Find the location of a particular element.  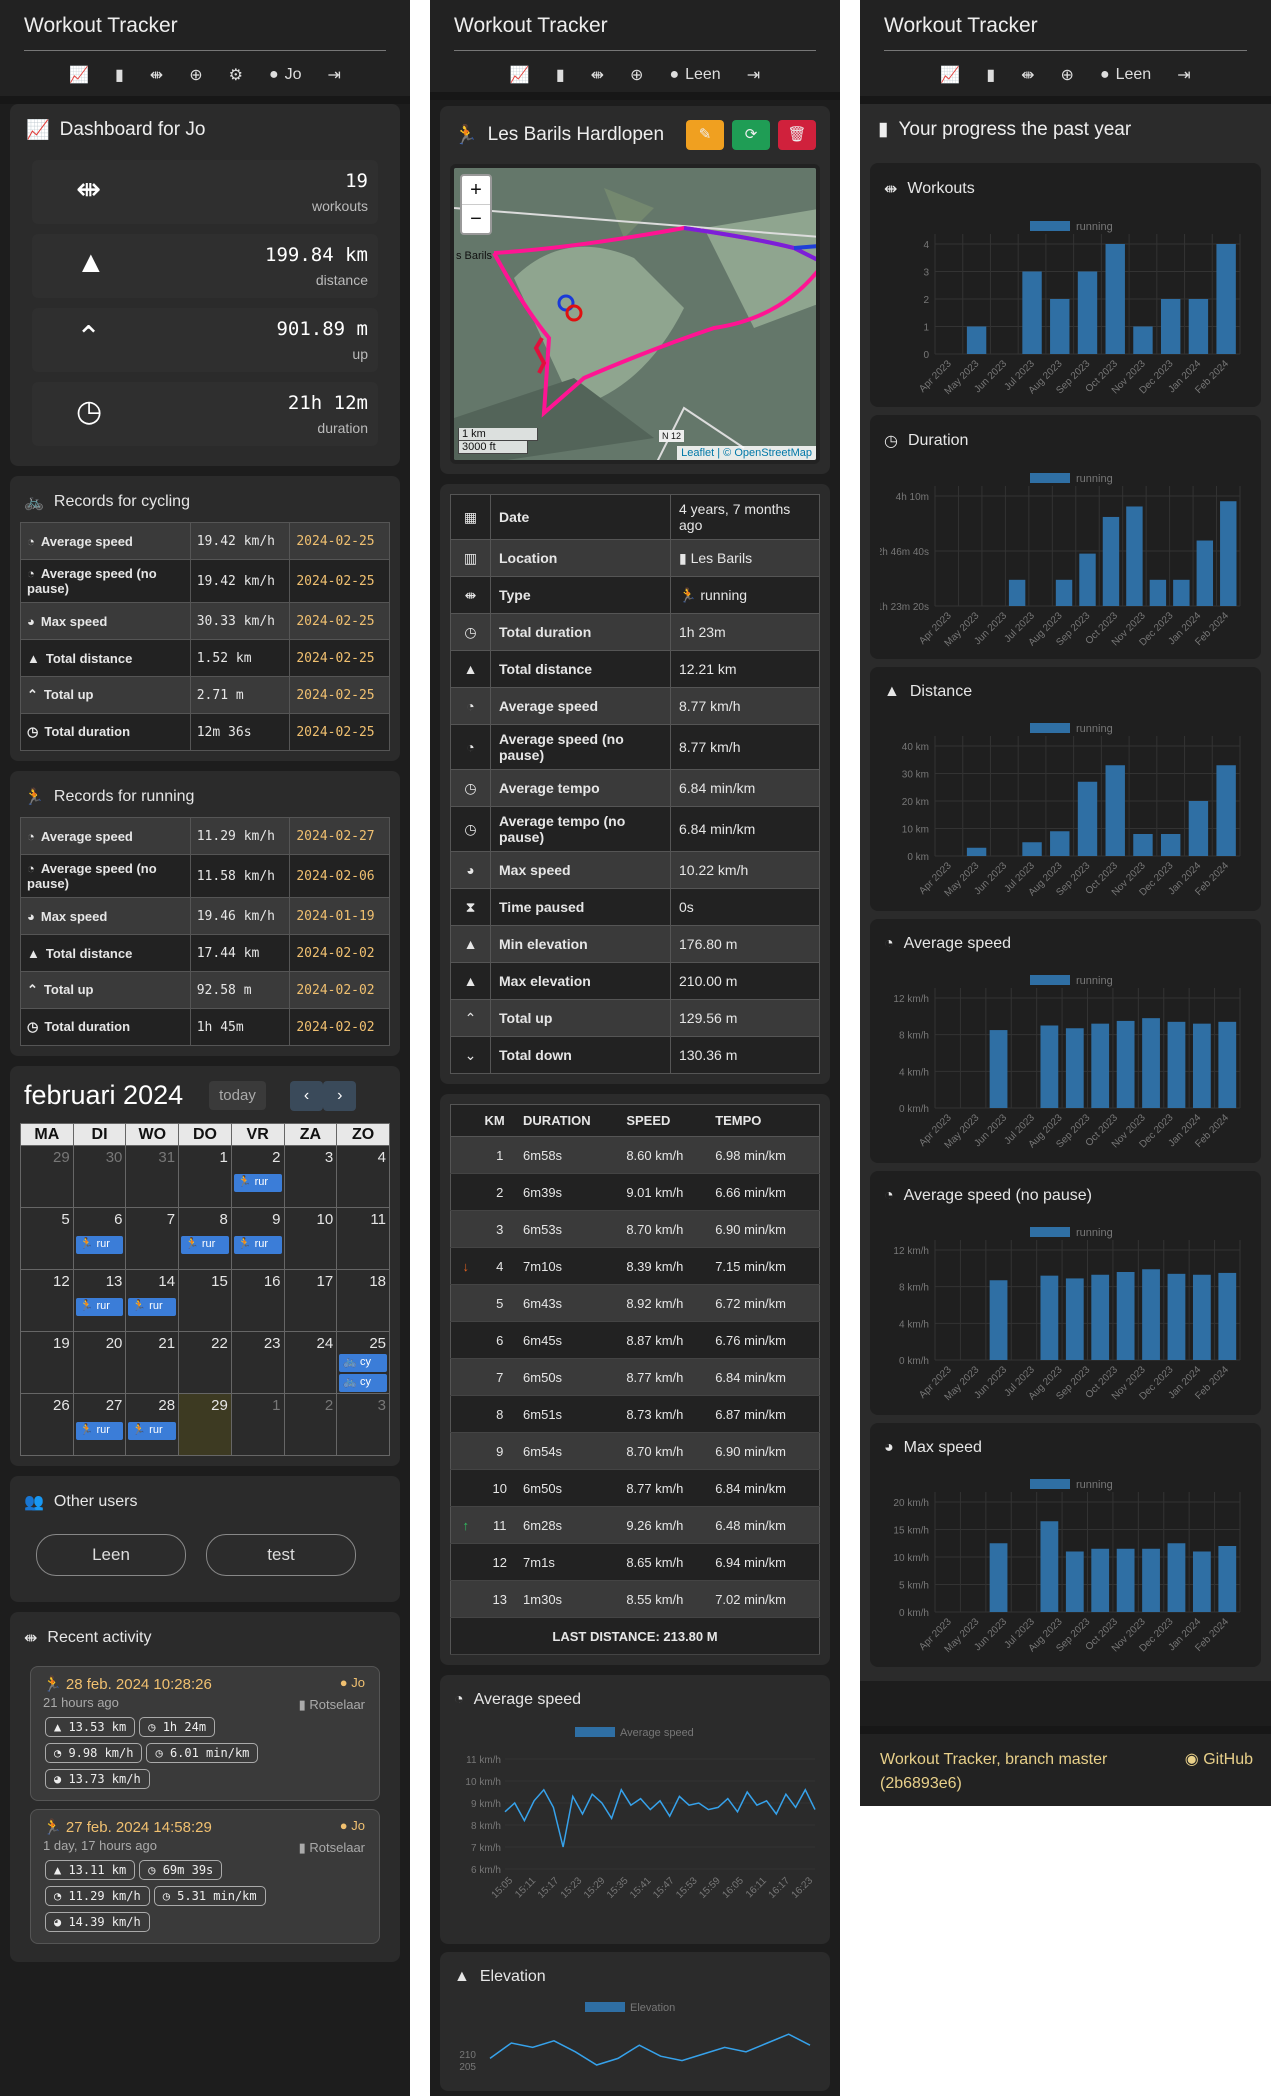

calendar-day: 27 🏃 rur is located at coordinates (99, 1424).